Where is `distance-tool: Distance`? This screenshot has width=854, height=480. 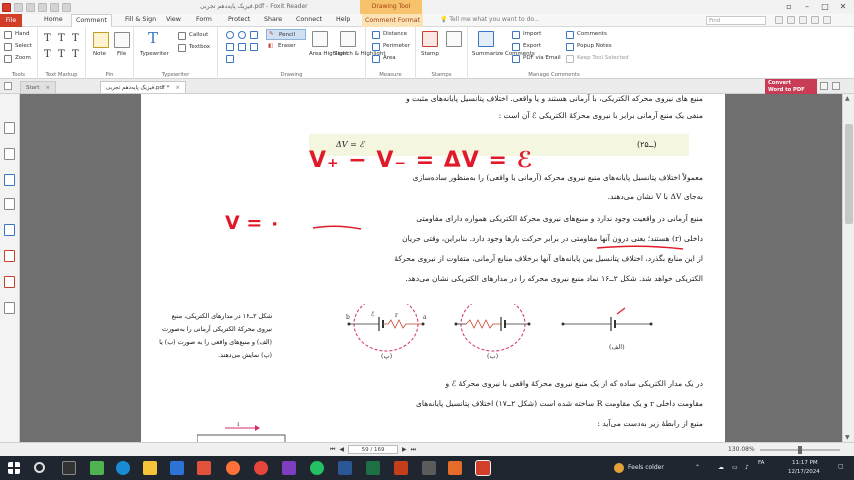 distance-tool: Distance is located at coordinates (395, 34).